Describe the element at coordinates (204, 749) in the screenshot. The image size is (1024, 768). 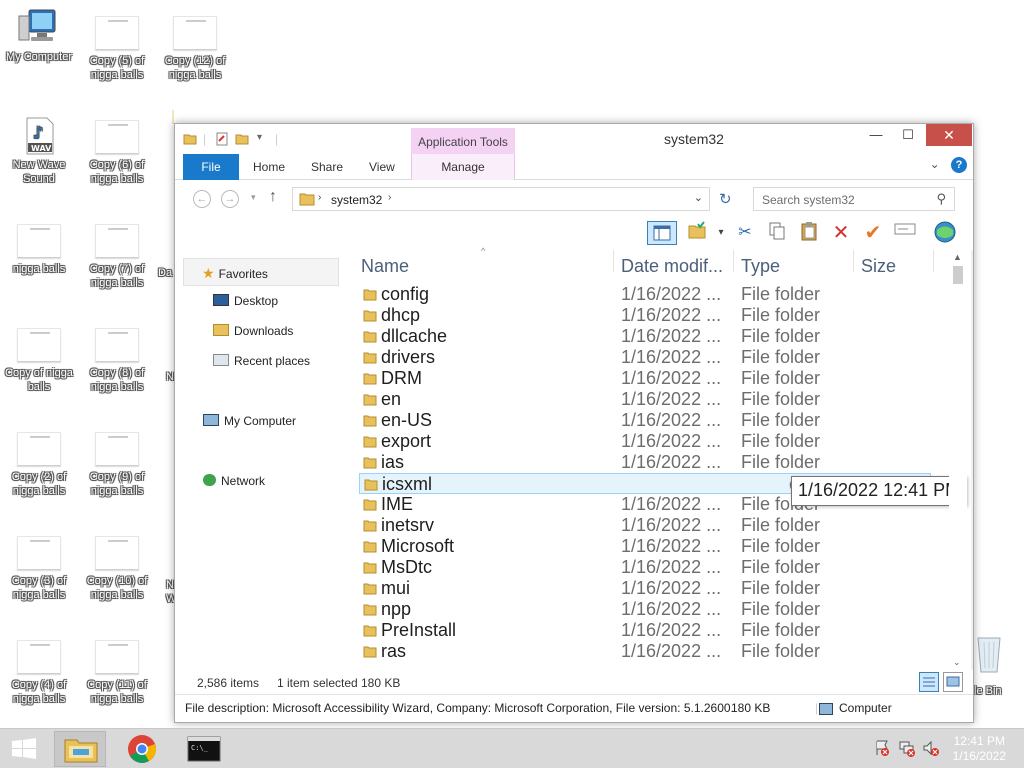
I see `taskbar-command-prompt: C:\_` at that location.